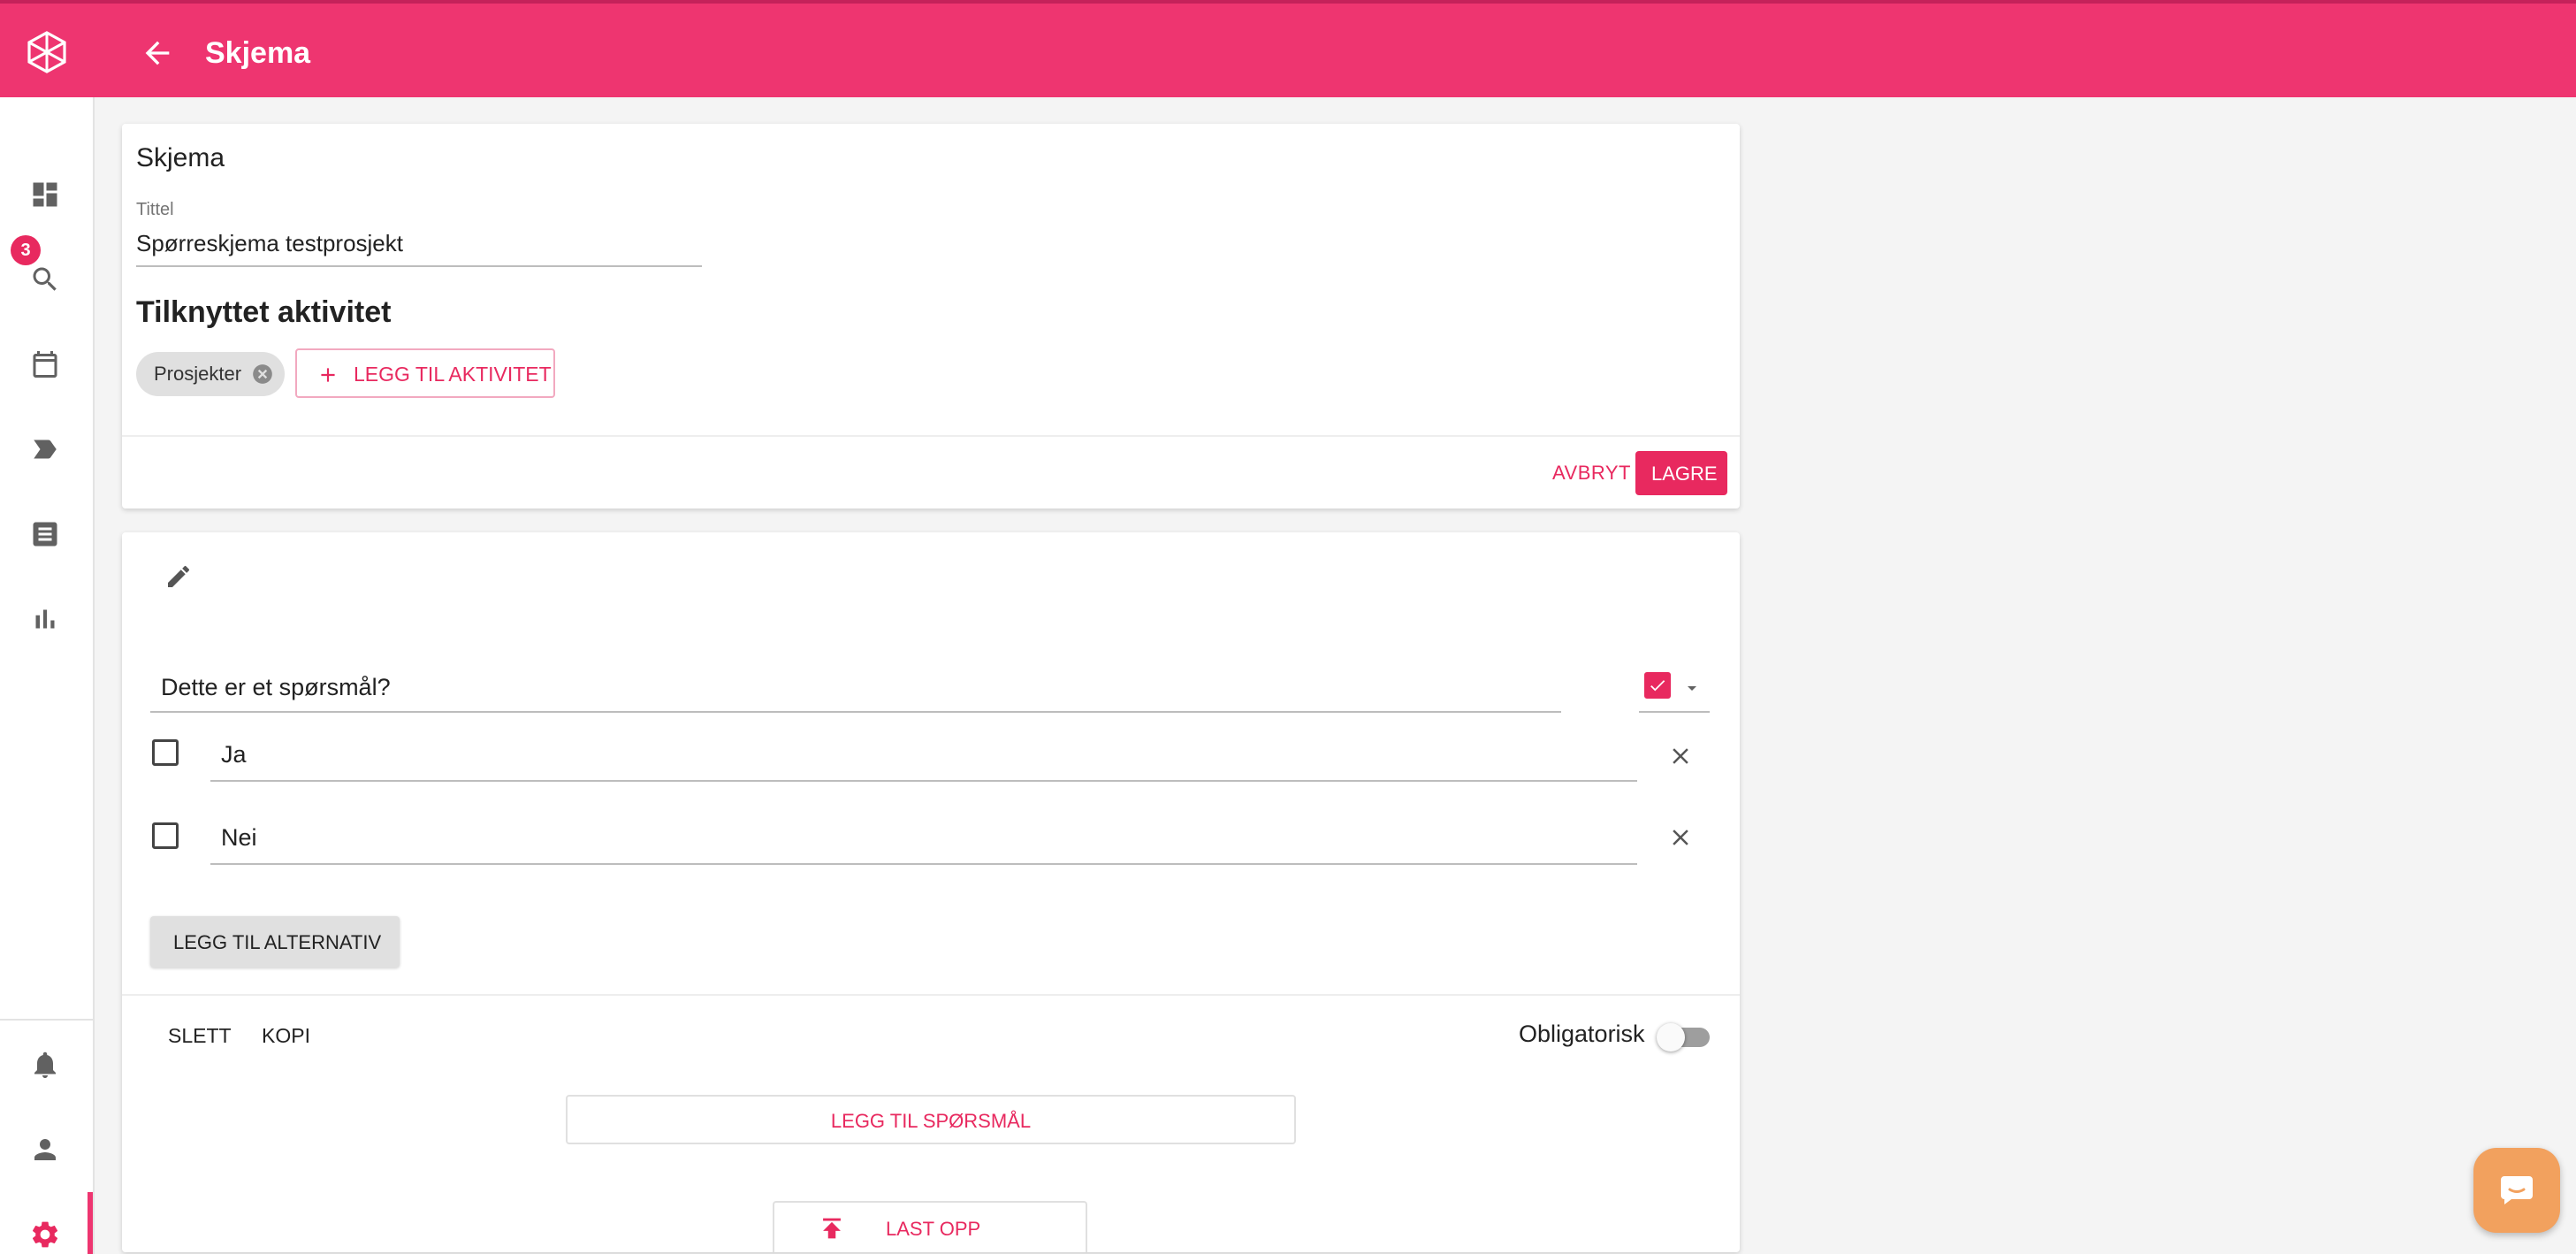  I want to click on dashboard-icon, so click(45, 194).